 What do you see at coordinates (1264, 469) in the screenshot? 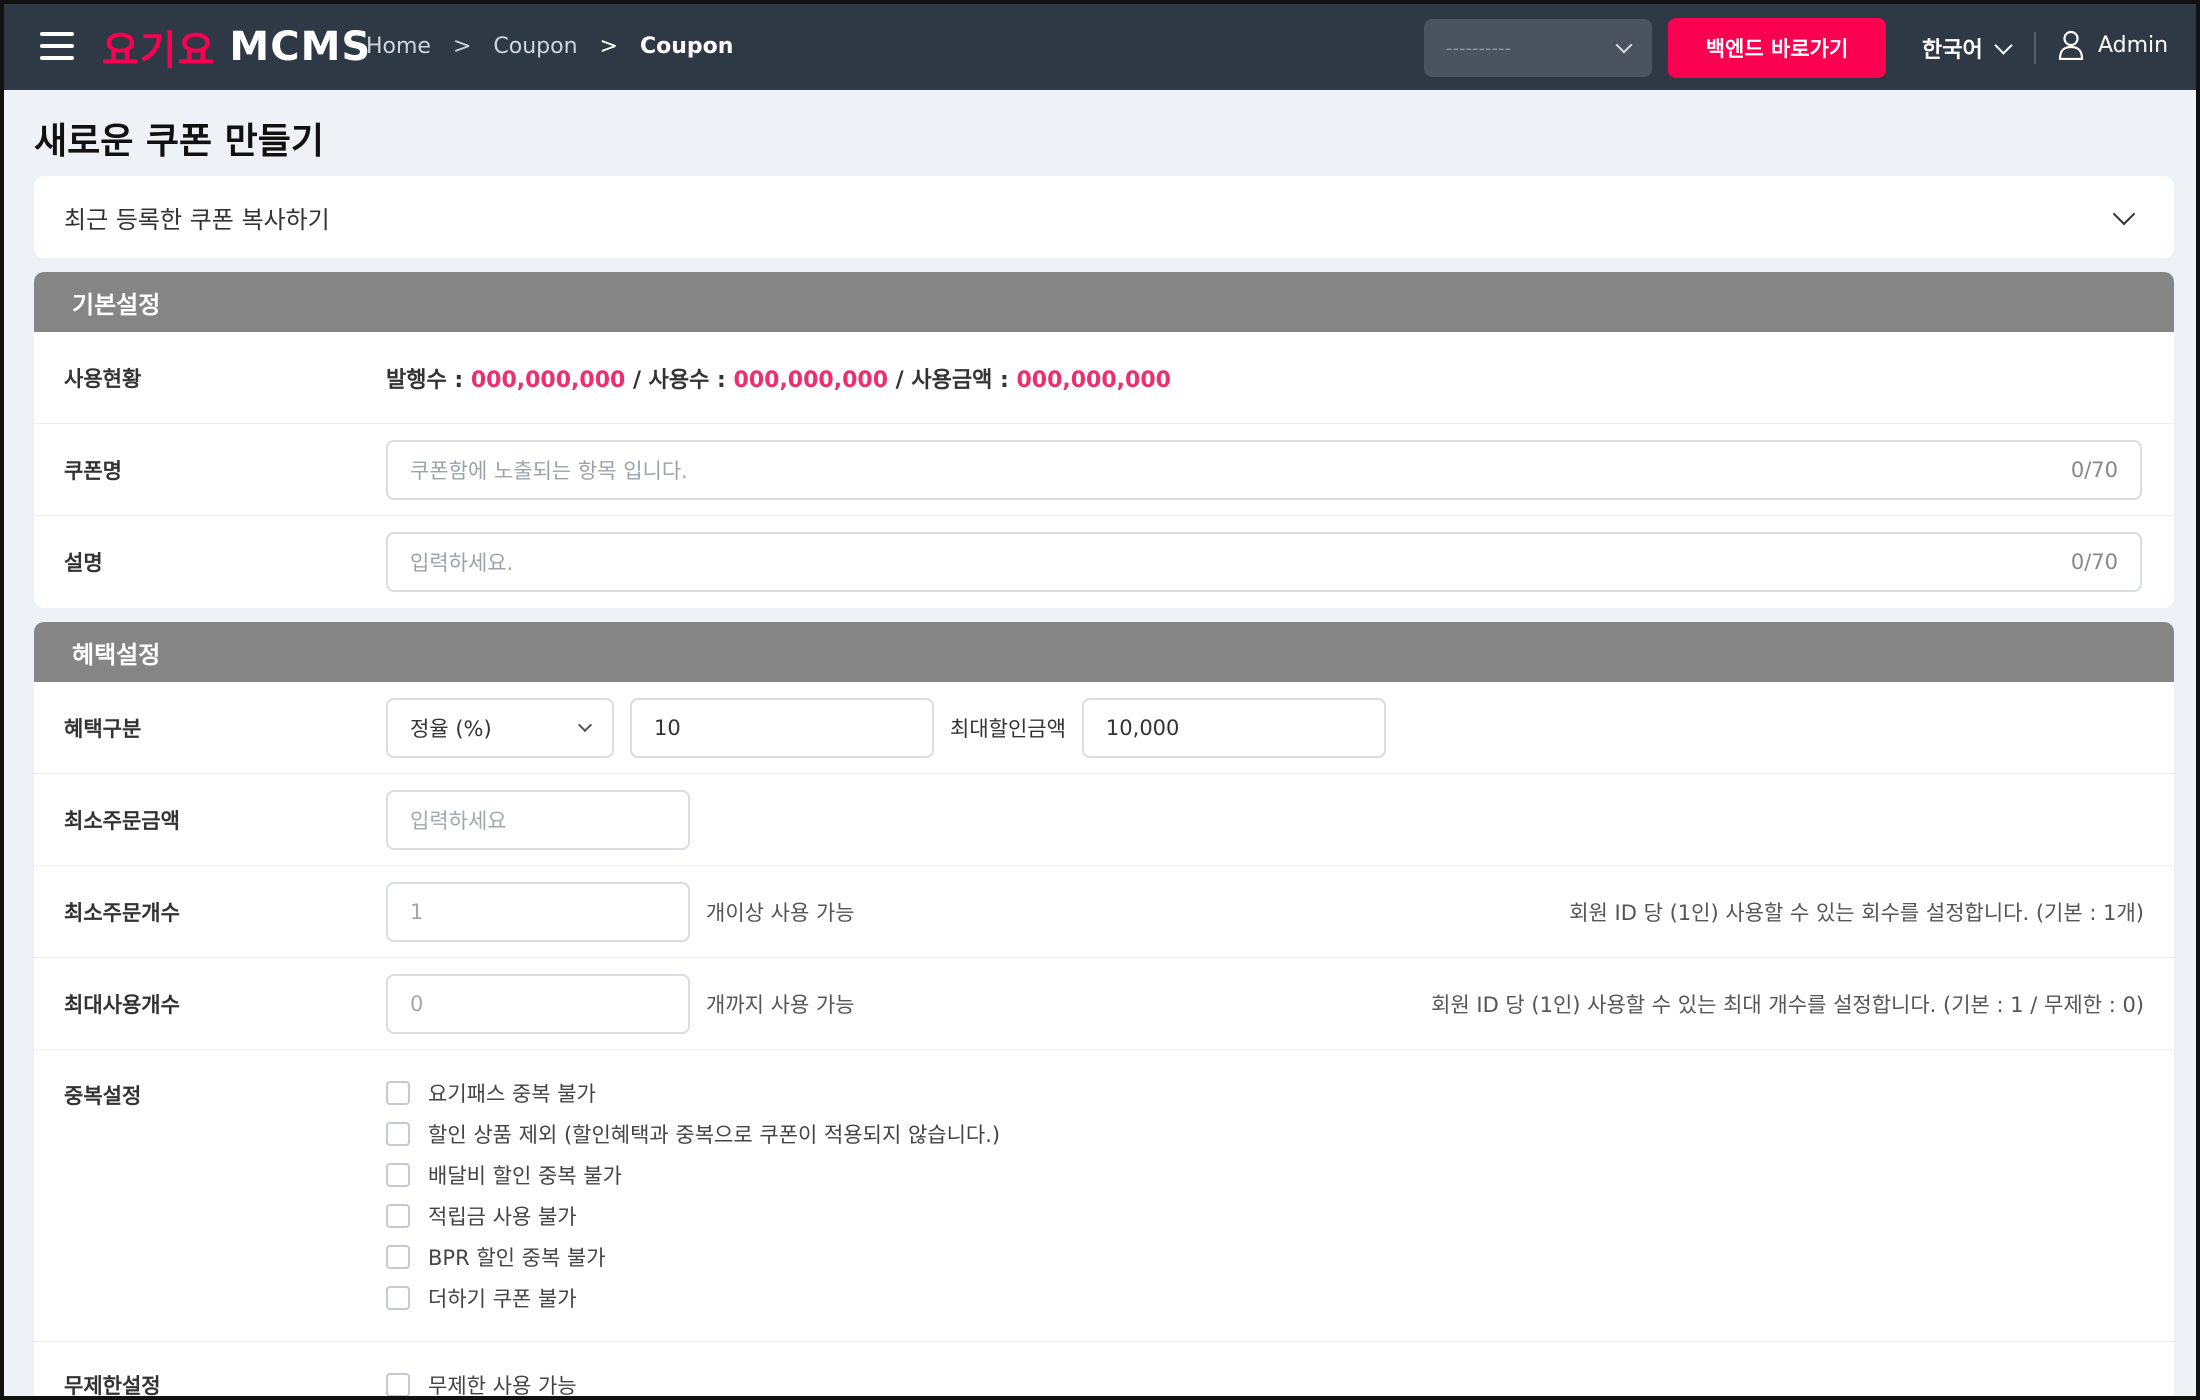
I see `coupon-name-input: 쿠폰함에 노출되는 항목 입니다. 0/70` at bounding box center [1264, 469].